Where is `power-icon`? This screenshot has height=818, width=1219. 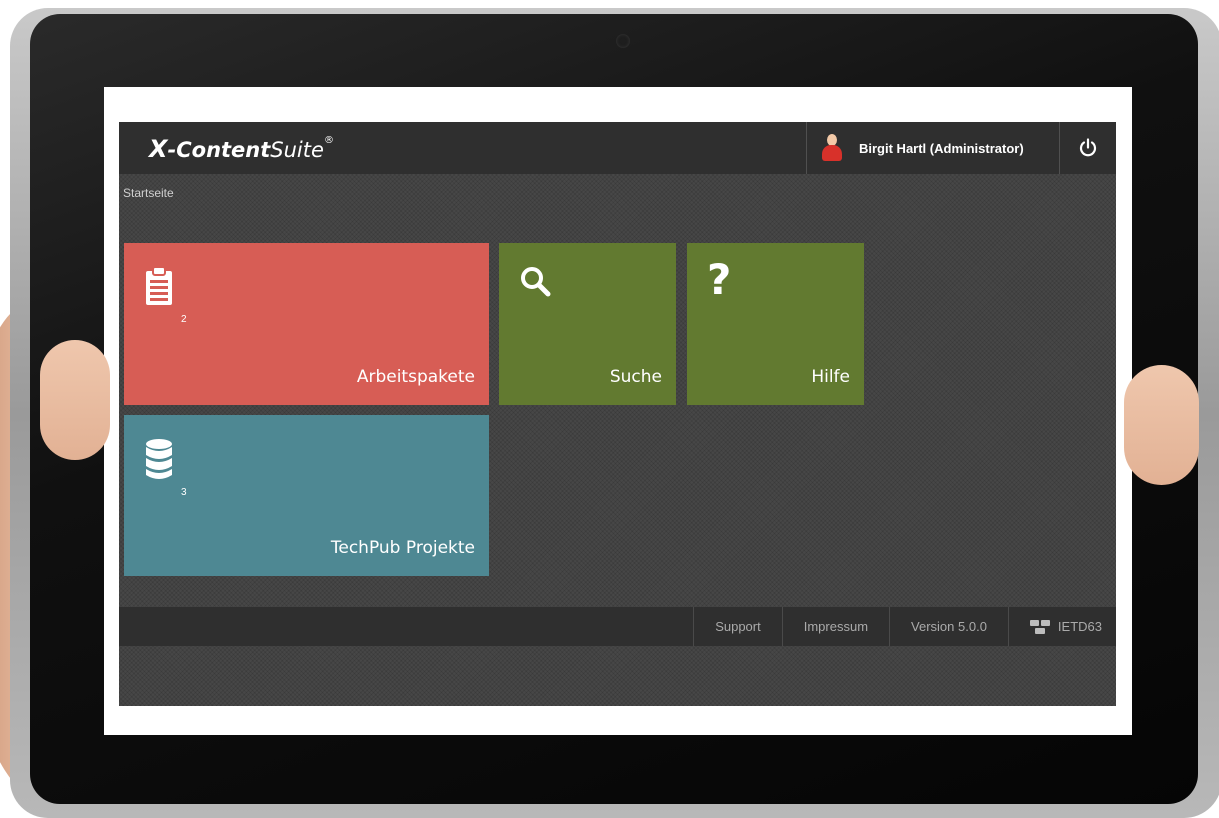
power-icon is located at coordinates (1087, 147).